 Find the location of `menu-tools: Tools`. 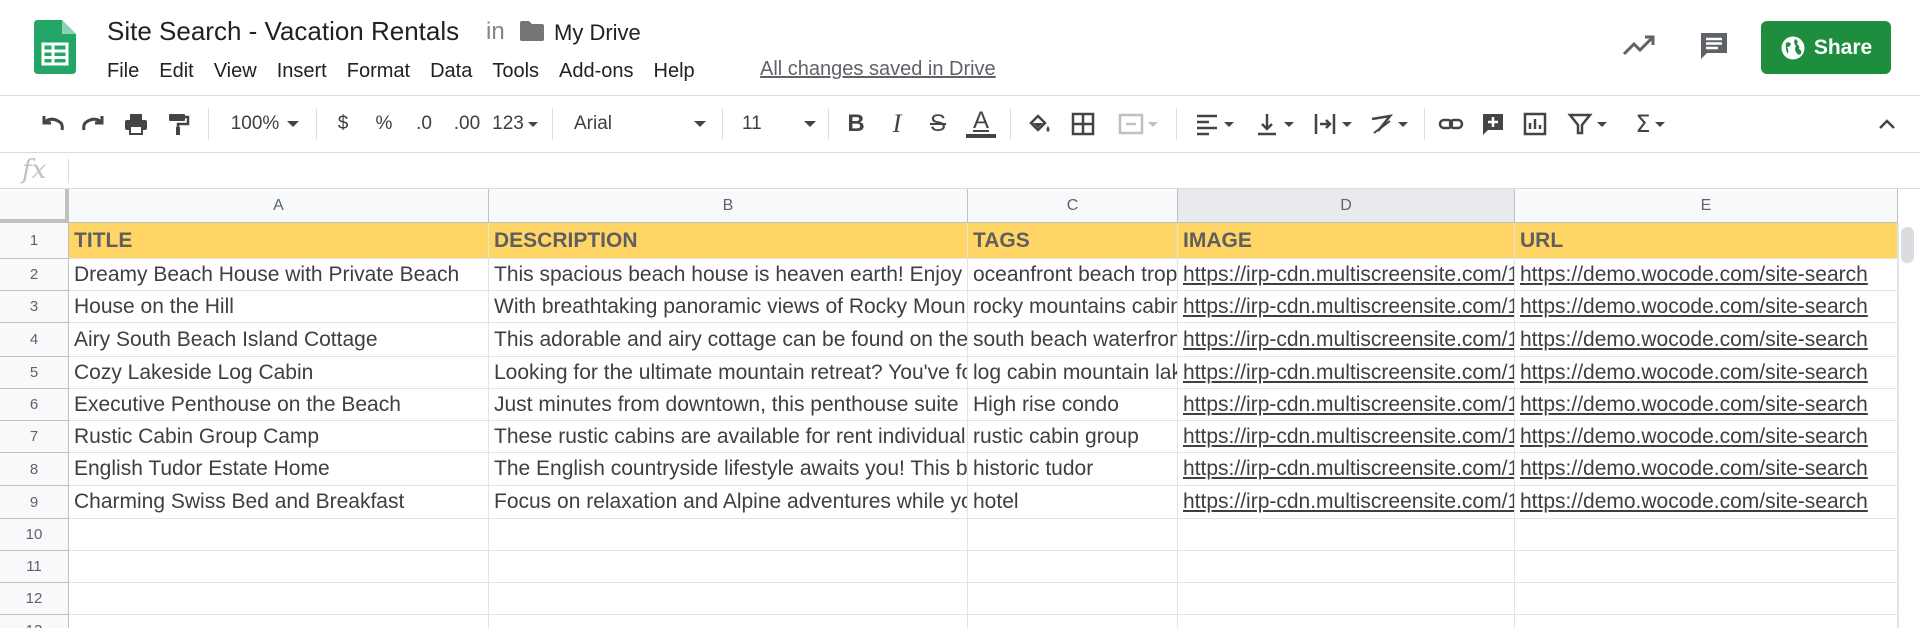

menu-tools: Tools is located at coordinates (515, 71).